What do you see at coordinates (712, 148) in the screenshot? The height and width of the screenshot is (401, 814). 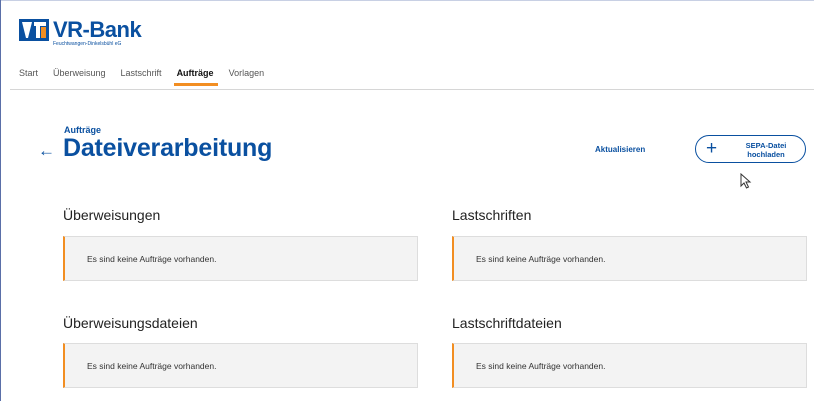 I see `plus-icon: +` at bounding box center [712, 148].